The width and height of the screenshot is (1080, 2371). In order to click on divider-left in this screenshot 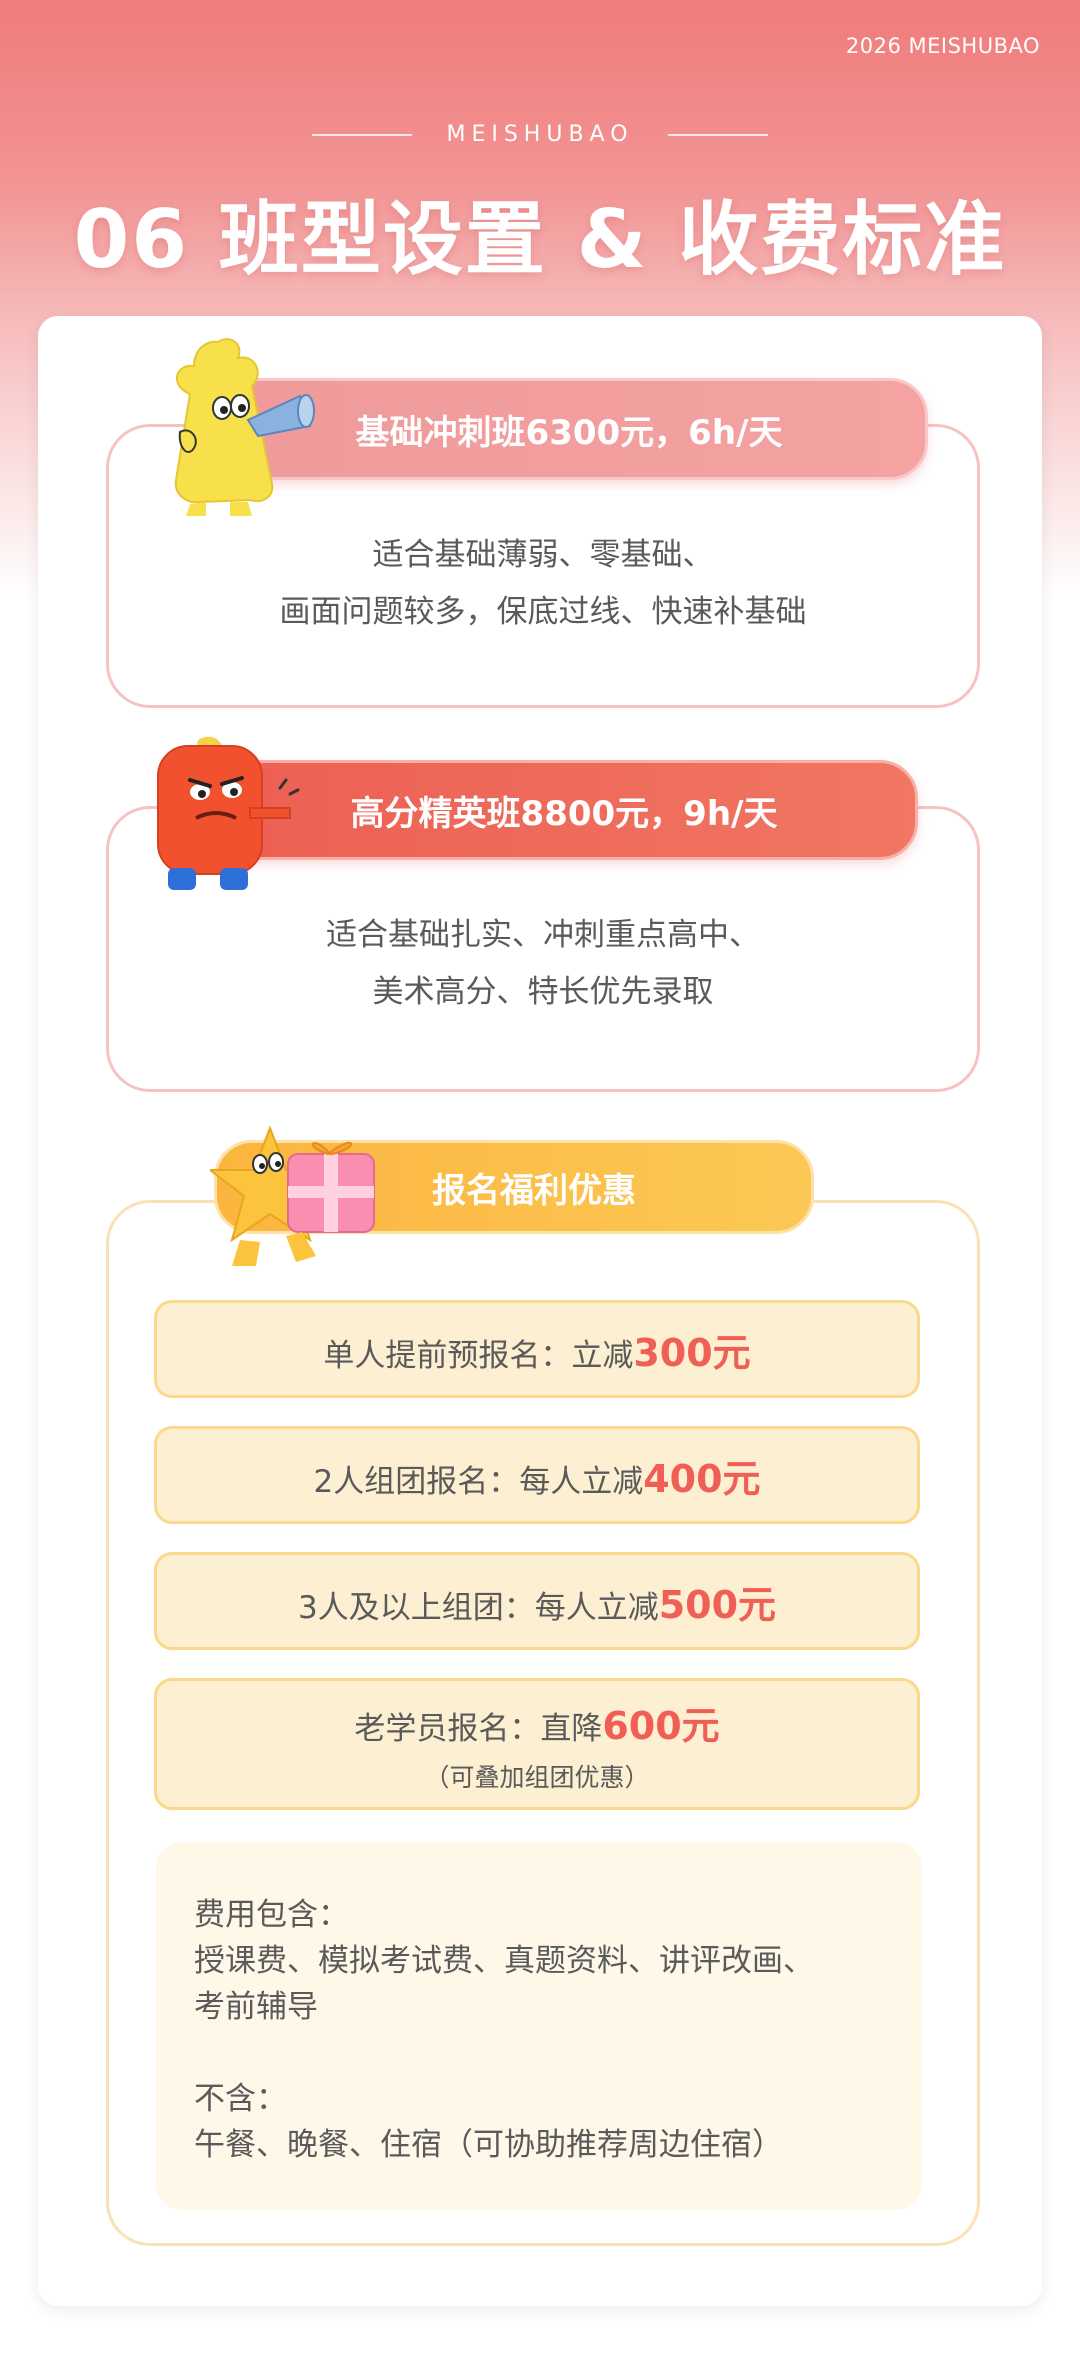, I will do `click(362, 134)`.